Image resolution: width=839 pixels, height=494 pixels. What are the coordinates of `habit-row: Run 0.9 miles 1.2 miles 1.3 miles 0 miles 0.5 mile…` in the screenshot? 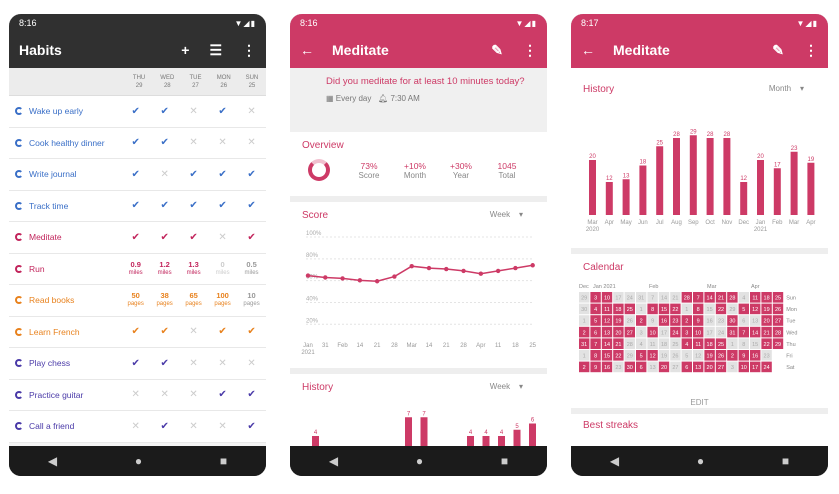 It's located at (137, 269).